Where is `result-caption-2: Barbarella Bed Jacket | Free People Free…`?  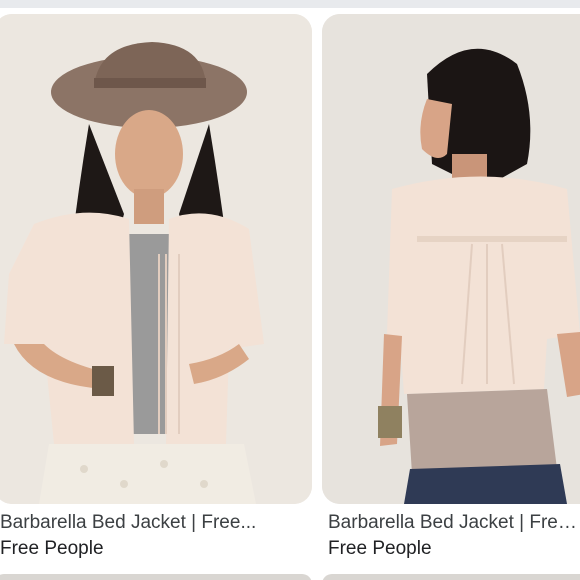 result-caption-2: Barbarella Bed Jacket | Free People Free… is located at coordinates (454, 536).